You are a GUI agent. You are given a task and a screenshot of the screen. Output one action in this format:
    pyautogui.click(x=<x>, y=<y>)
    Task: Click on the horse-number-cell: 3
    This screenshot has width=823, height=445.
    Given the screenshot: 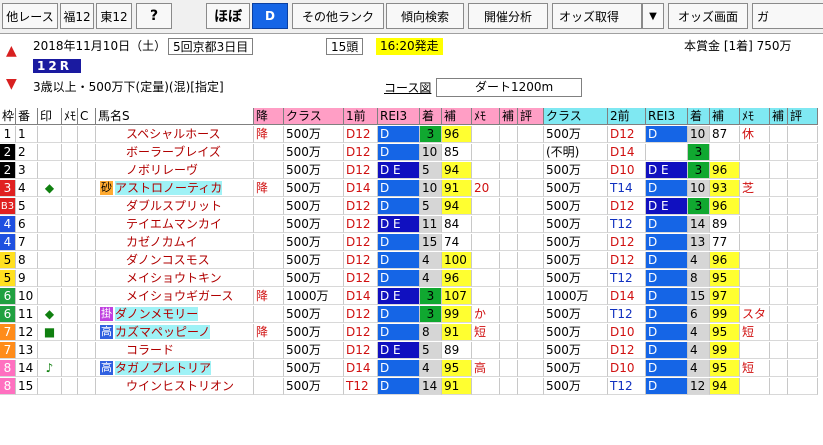 What is the action you would take?
    pyautogui.click(x=27, y=170)
    